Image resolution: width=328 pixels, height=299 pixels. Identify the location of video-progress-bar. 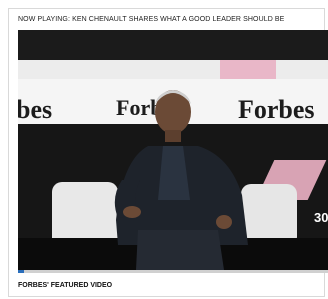
(173, 271).